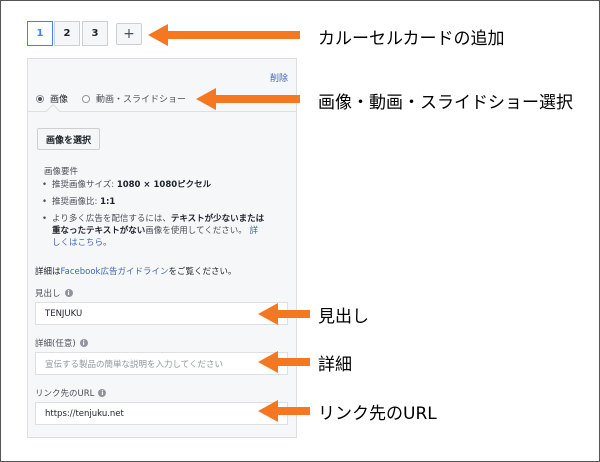  I want to click on card-tab-3: 3, so click(95, 33).